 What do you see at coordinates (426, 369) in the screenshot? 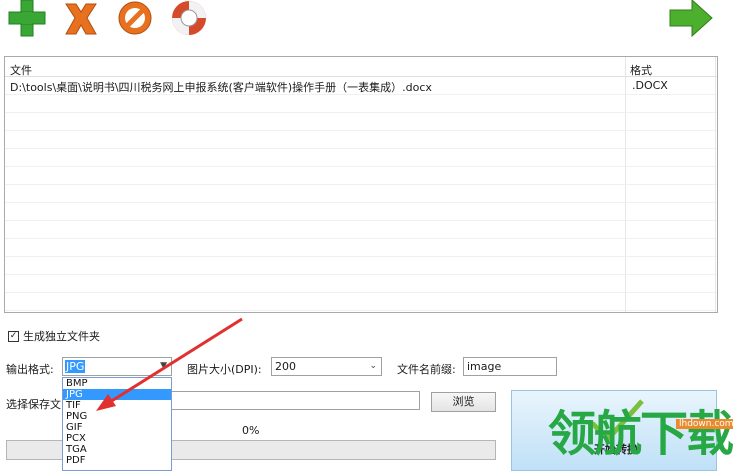
I see `prefix-label: 文件名前缀:` at bounding box center [426, 369].